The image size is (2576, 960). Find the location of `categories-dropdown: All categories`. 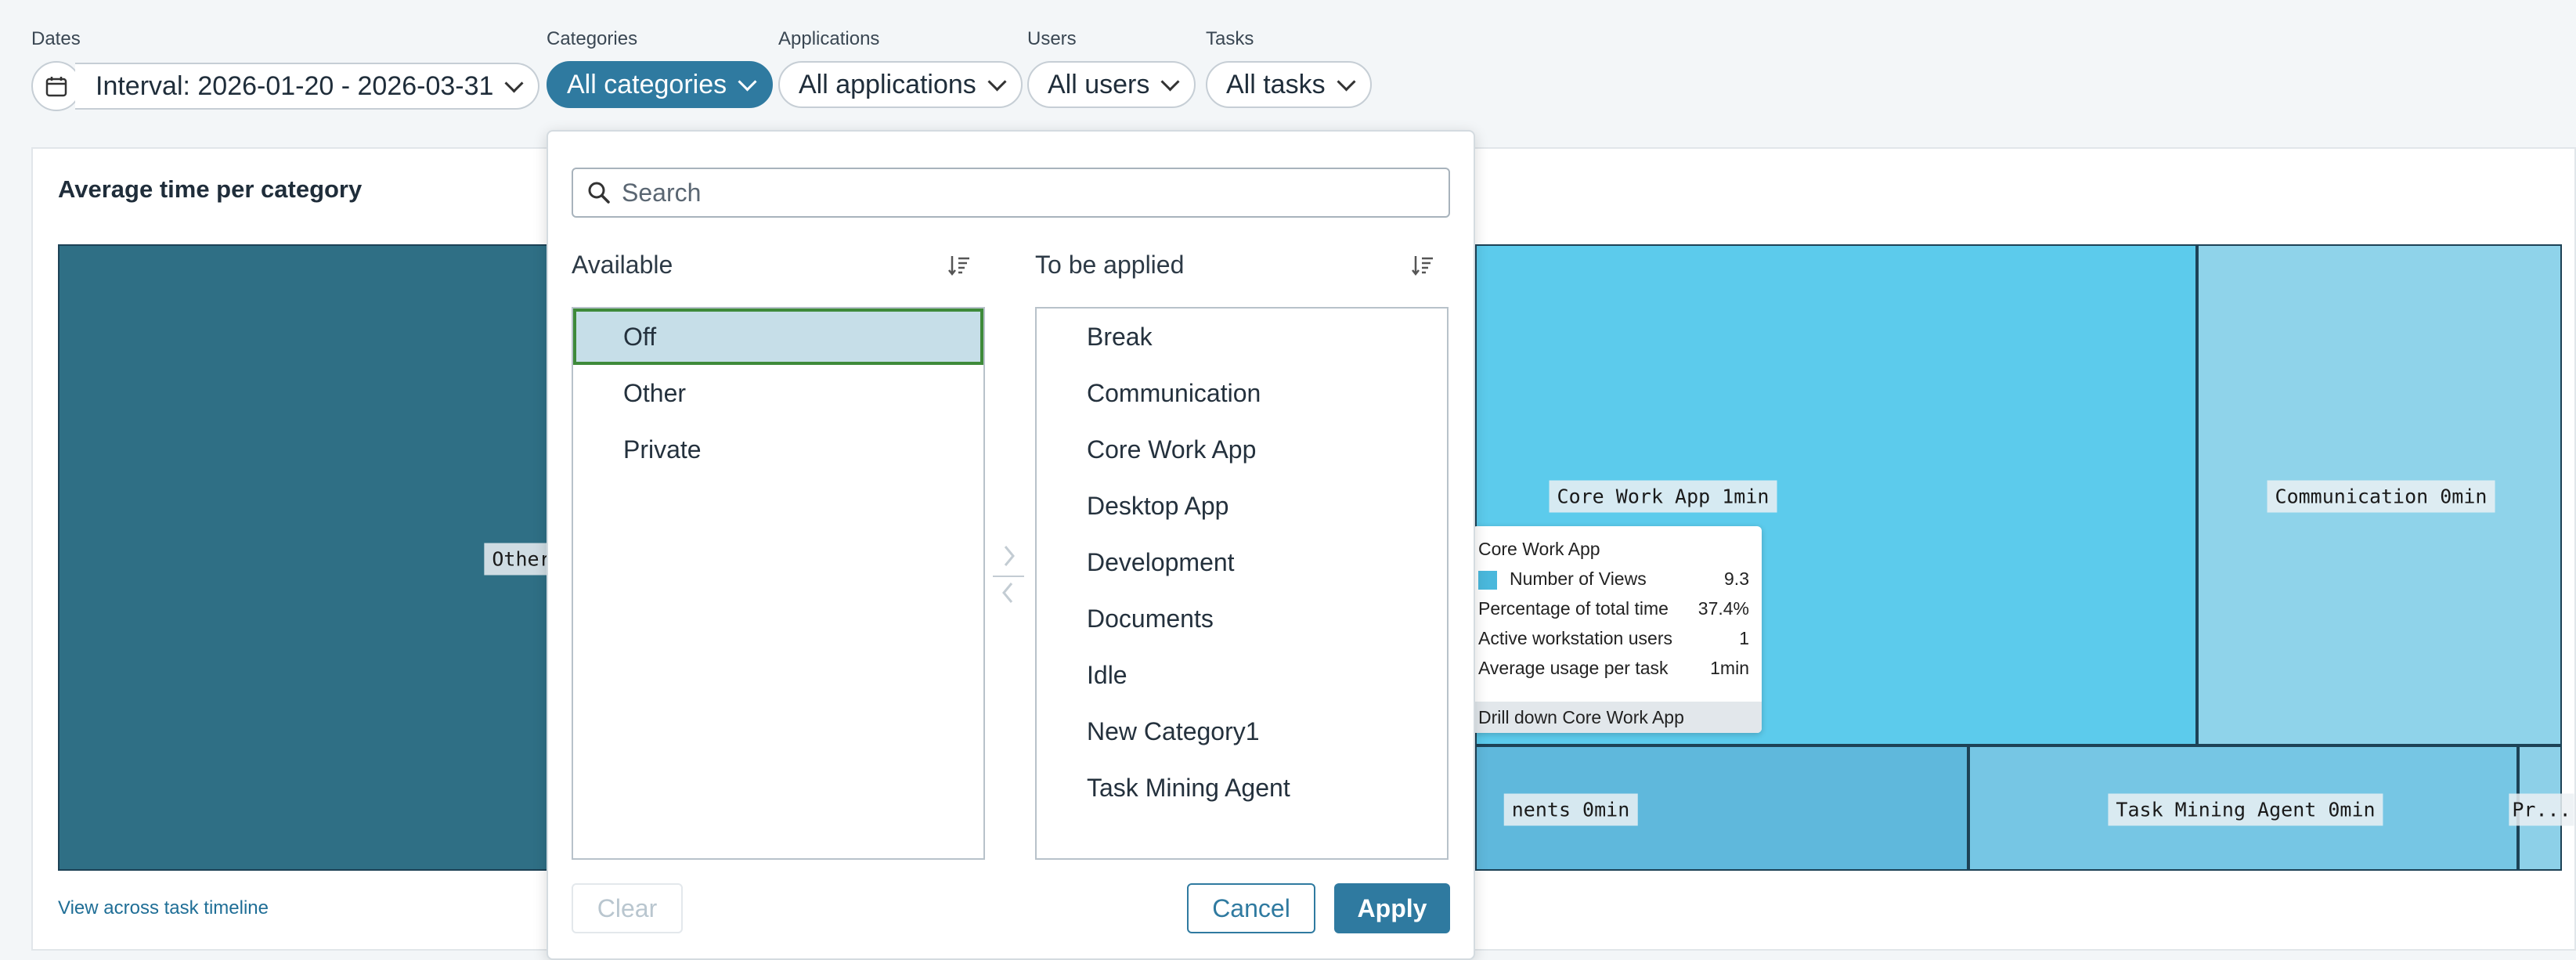

categories-dropdown: All categories is located at coordinates (660, 85).